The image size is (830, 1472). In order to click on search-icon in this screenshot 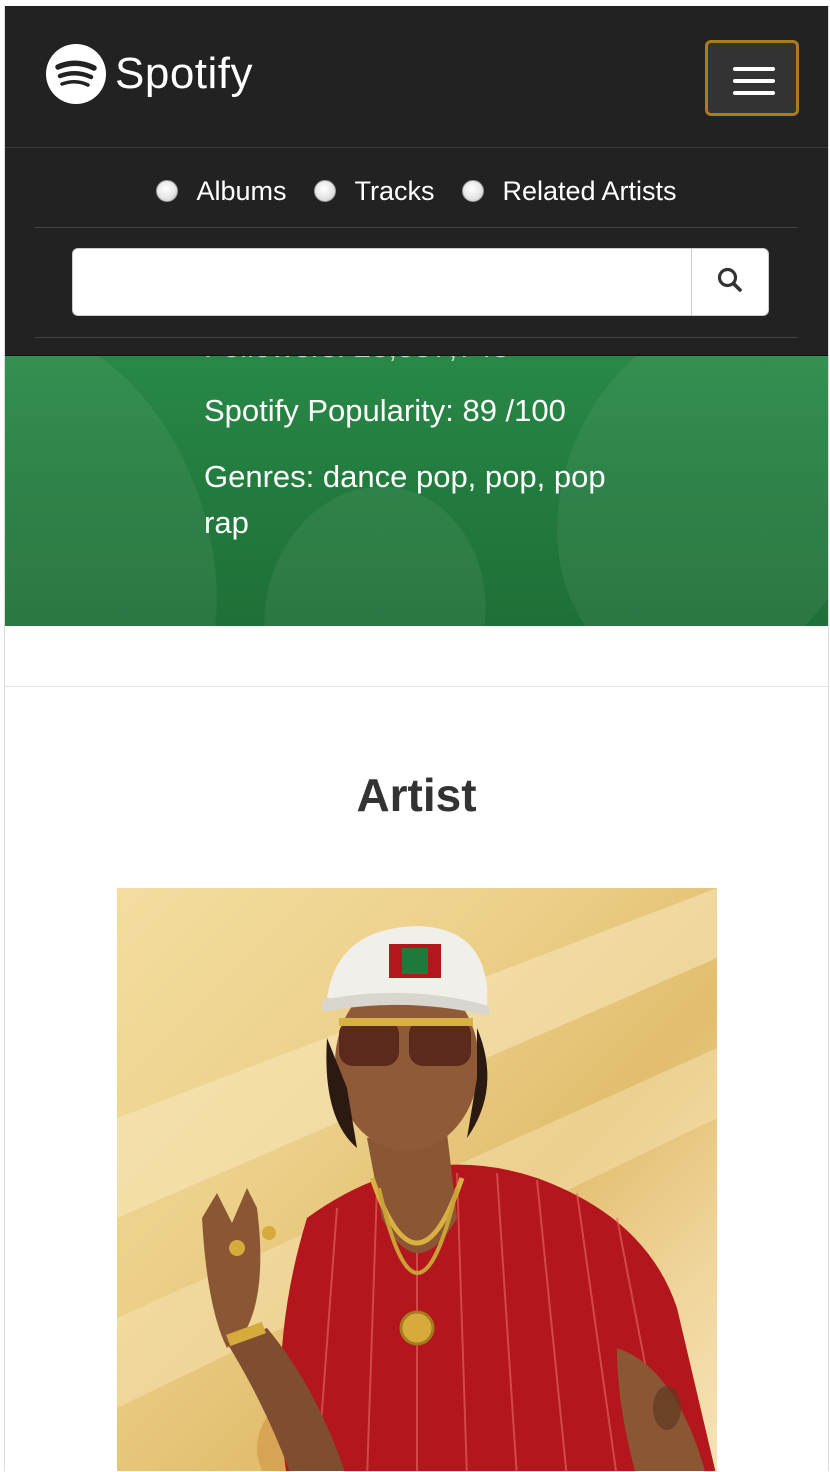, I will do `click(730, 282)`.